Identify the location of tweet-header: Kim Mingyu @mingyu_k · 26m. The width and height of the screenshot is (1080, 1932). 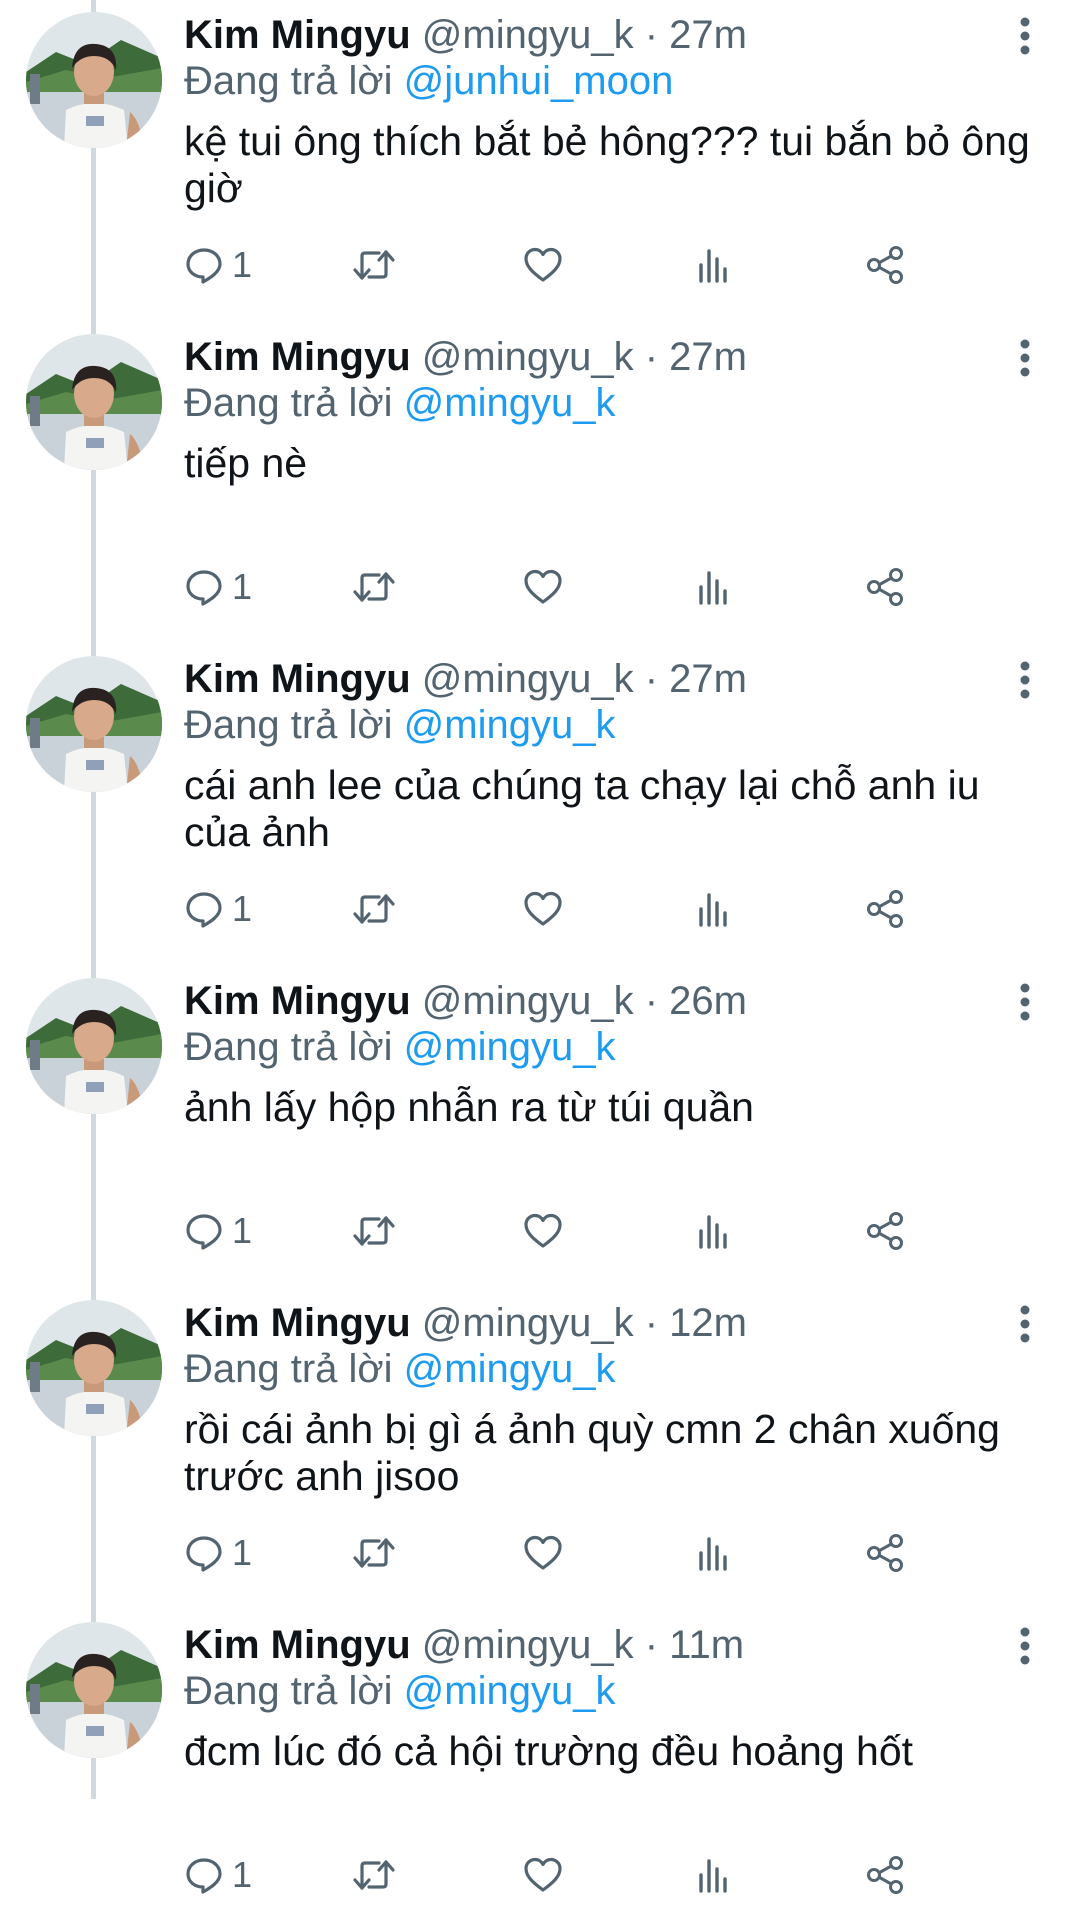
(465, 1001).